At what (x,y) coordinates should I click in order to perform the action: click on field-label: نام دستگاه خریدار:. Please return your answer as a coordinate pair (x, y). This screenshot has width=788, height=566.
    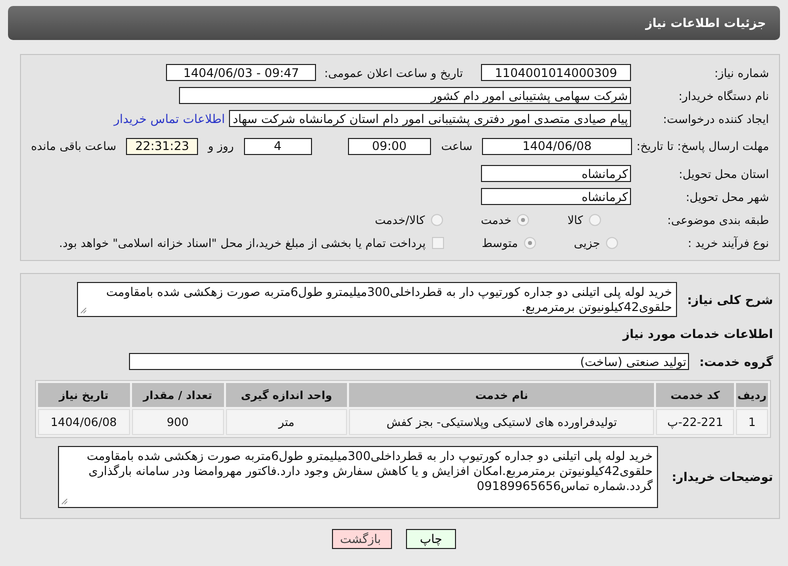
    Looking at the image, I should click on (723, 95).